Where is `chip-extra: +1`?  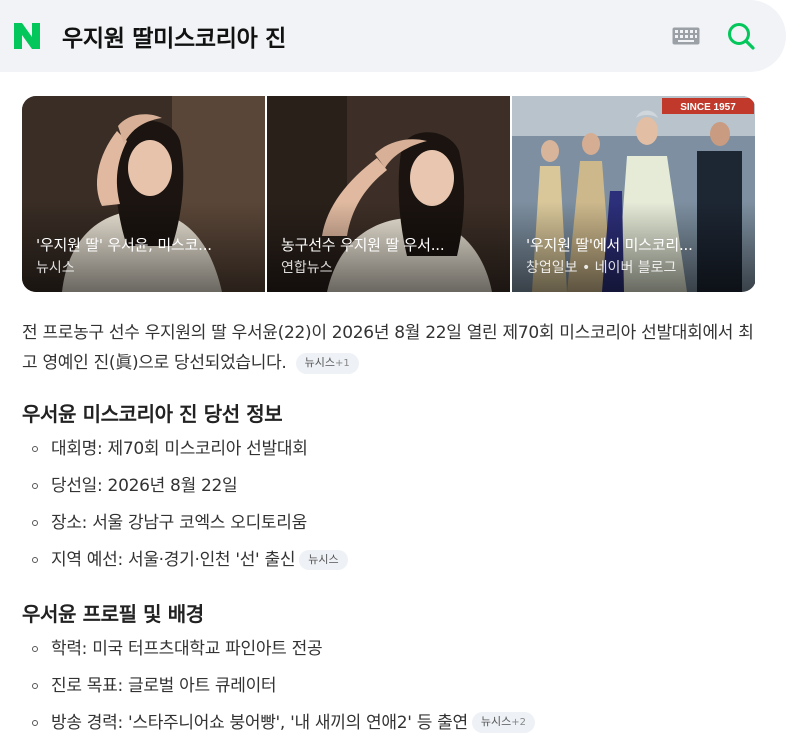 chip-extra: +1 is located at coordinates (342, 363).